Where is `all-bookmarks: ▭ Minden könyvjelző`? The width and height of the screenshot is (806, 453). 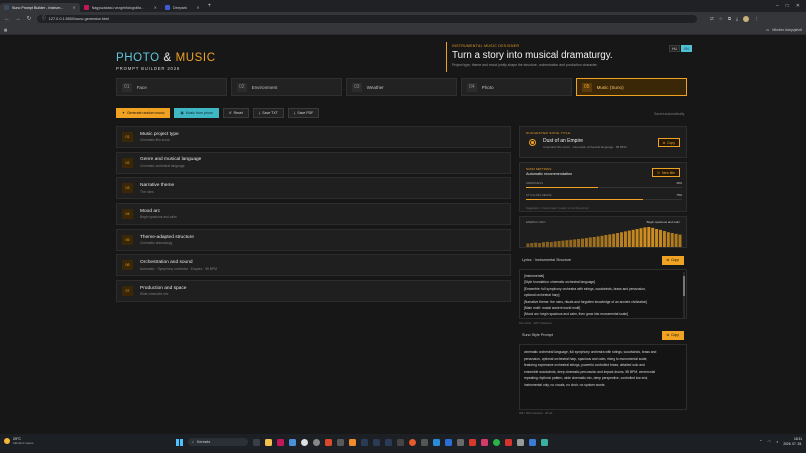
all-bookmarks: ▭ Minden könyvjelző is located at coordinates (784, 30).